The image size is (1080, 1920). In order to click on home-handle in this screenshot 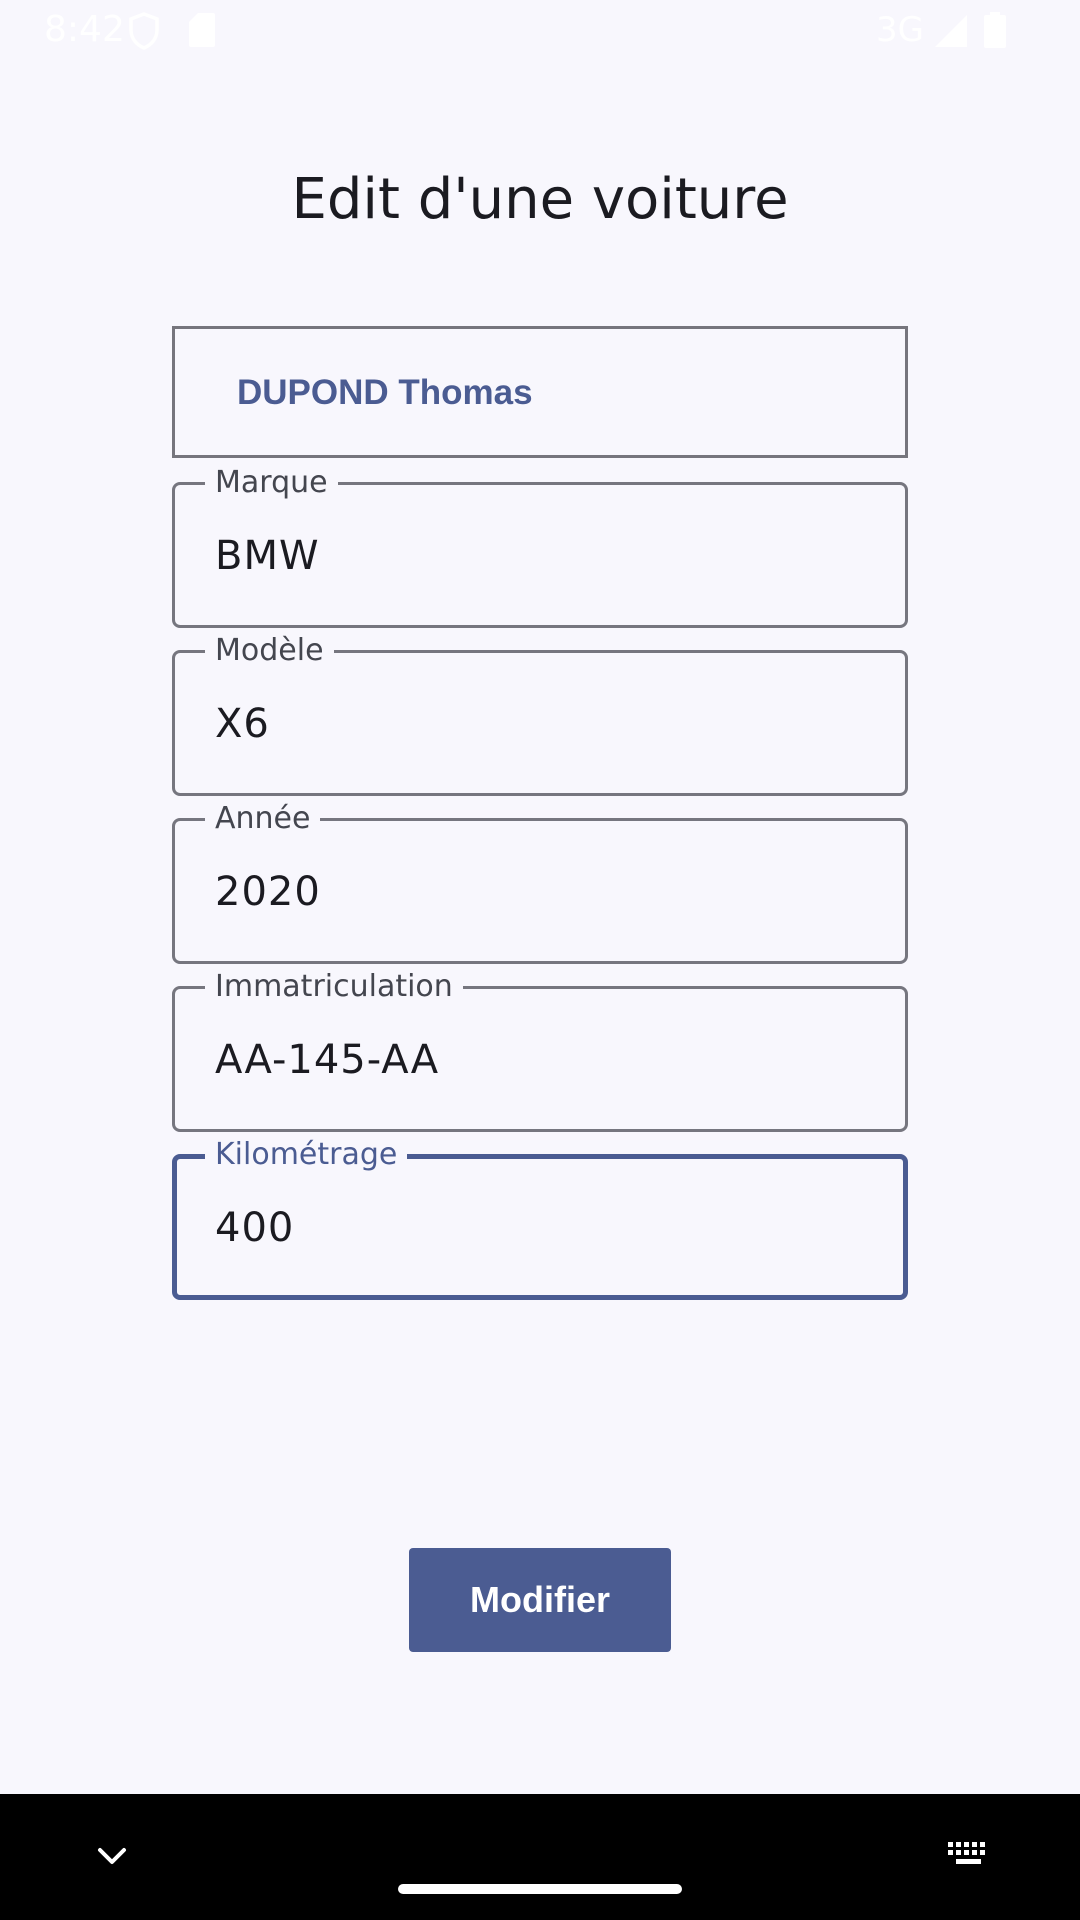, I will do `click(540, 1889)`.